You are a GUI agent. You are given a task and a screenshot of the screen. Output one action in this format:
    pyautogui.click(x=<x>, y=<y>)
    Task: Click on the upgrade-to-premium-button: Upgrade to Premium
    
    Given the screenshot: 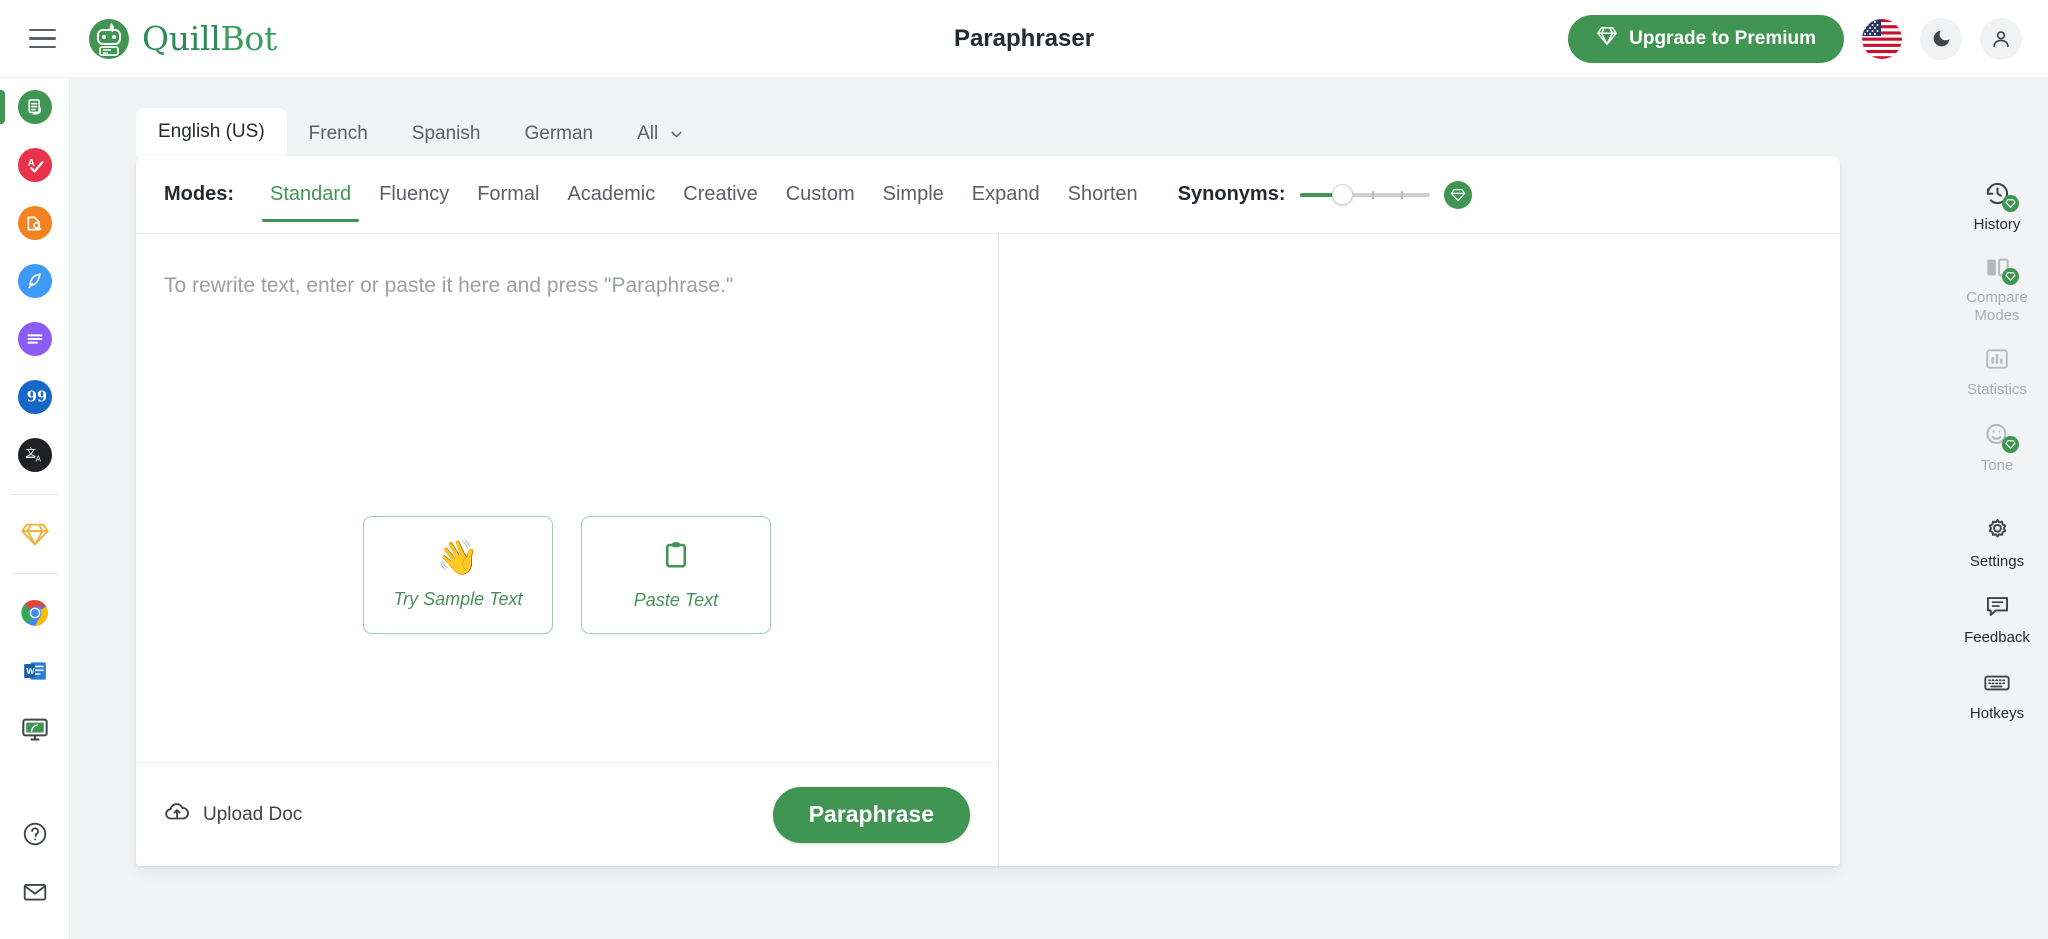 What is the action you would take?
    pyautogui.click(x=1706, y=38)
    